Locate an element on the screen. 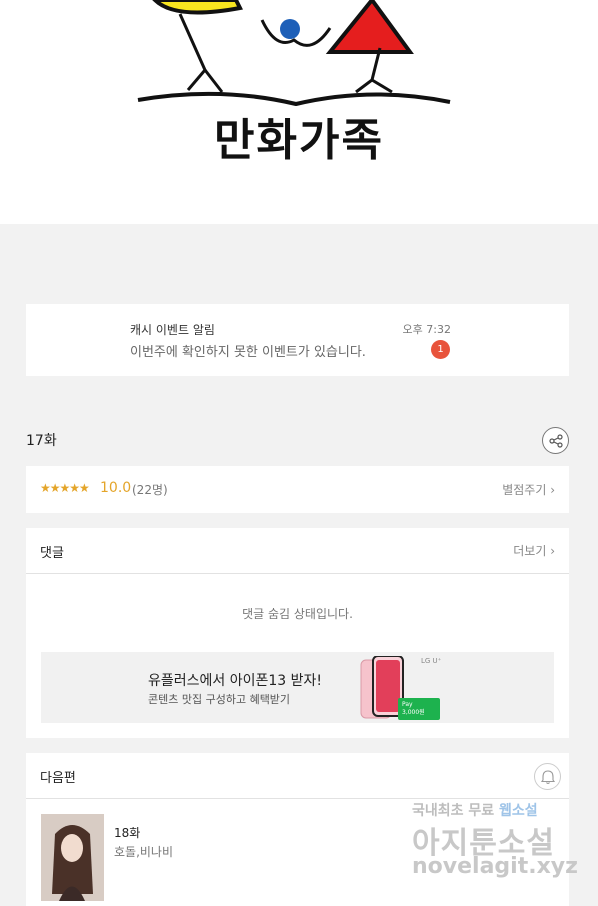 The image size is (598, 906). notify-button is located at coordinates (547, 776).